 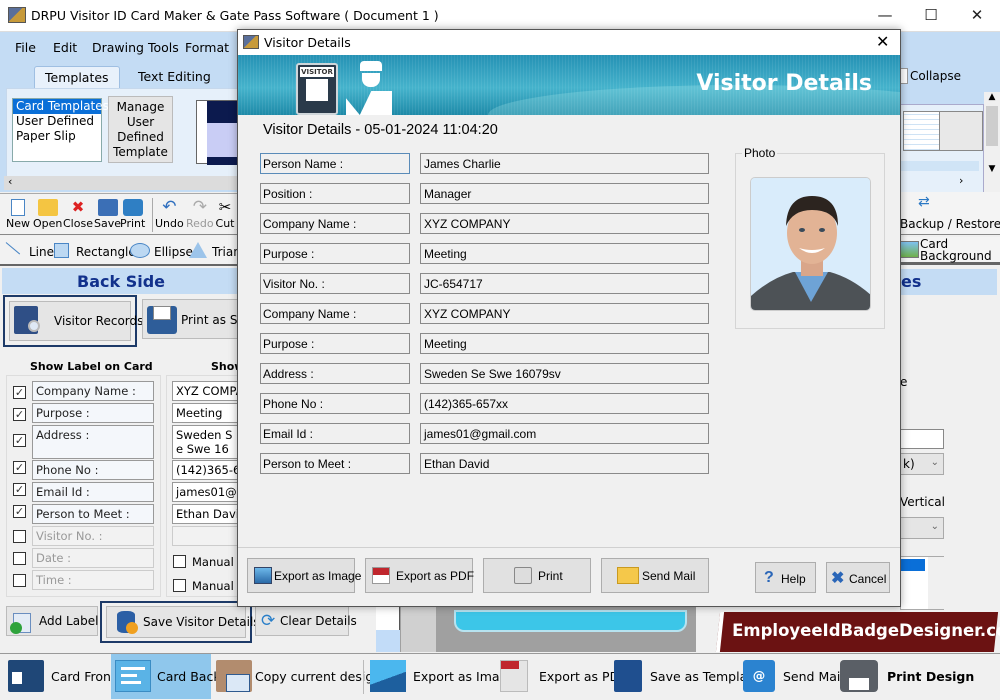 I want to click on card-back-button: Card Back, so click(x=166, y=676).